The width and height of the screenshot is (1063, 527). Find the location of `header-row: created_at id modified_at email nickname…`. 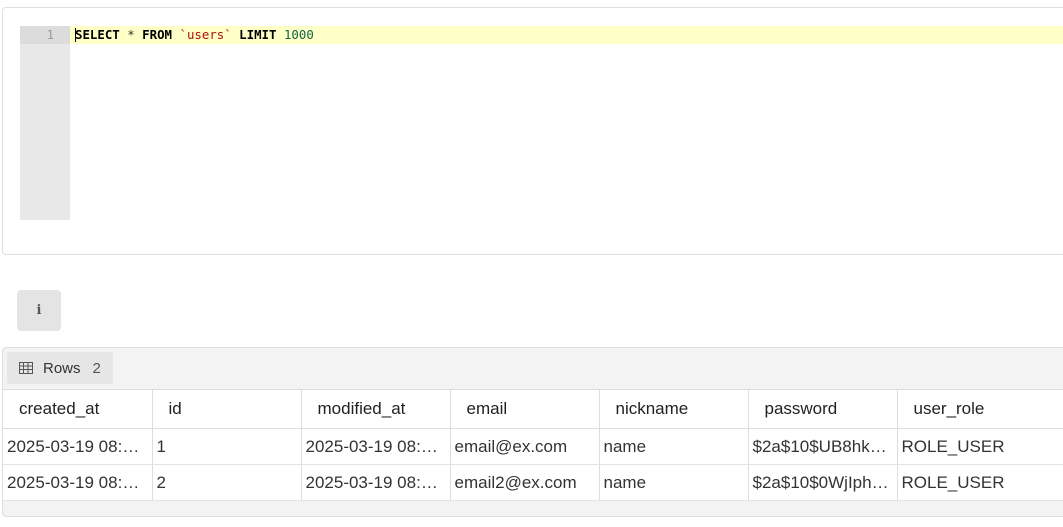

header-row: created_at id modified_at email nickname… is located at coordinates (533, 409).